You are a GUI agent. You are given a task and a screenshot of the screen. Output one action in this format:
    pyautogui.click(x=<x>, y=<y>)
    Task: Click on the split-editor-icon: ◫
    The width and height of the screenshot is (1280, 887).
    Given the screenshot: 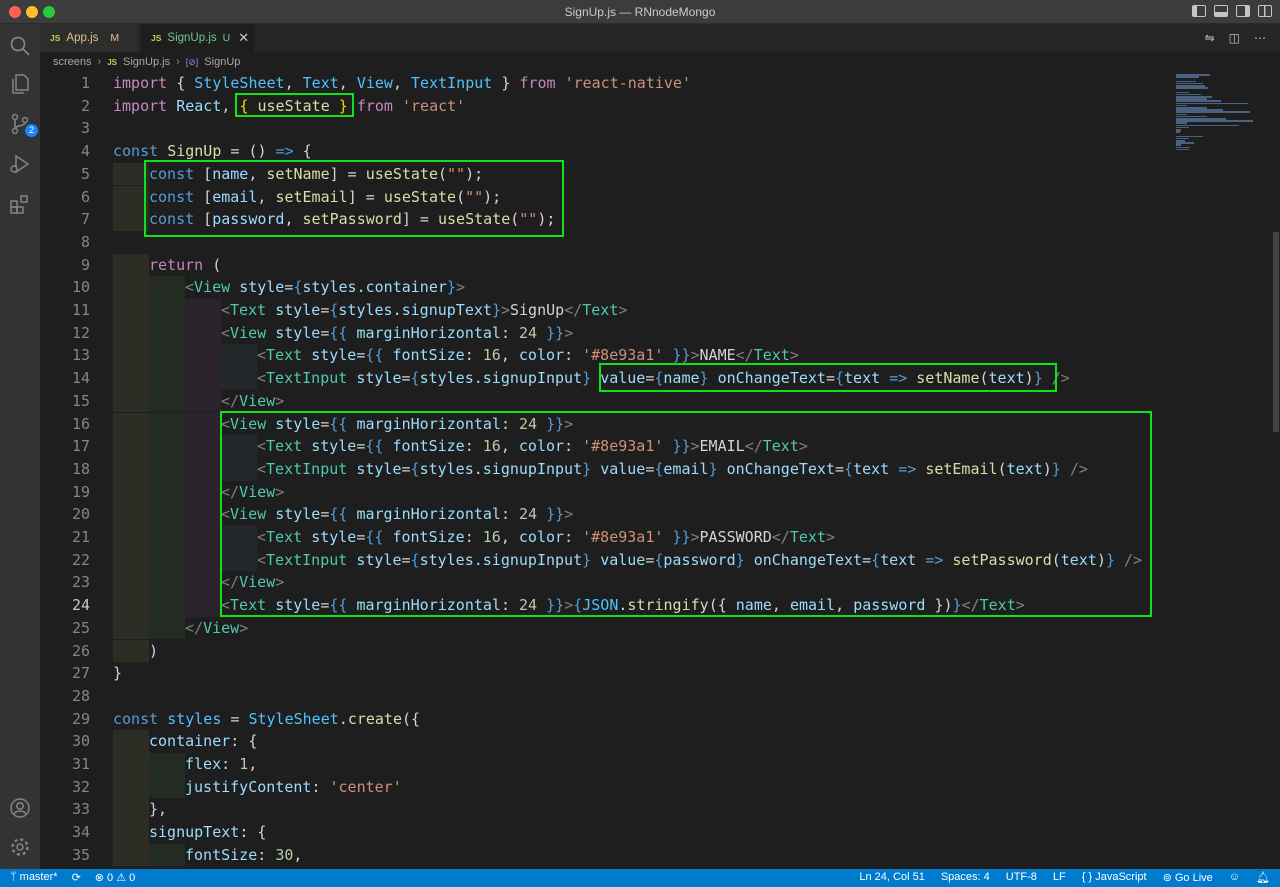 What is the action you would take?
    pyautogui.click(x=1234, y=38)
    